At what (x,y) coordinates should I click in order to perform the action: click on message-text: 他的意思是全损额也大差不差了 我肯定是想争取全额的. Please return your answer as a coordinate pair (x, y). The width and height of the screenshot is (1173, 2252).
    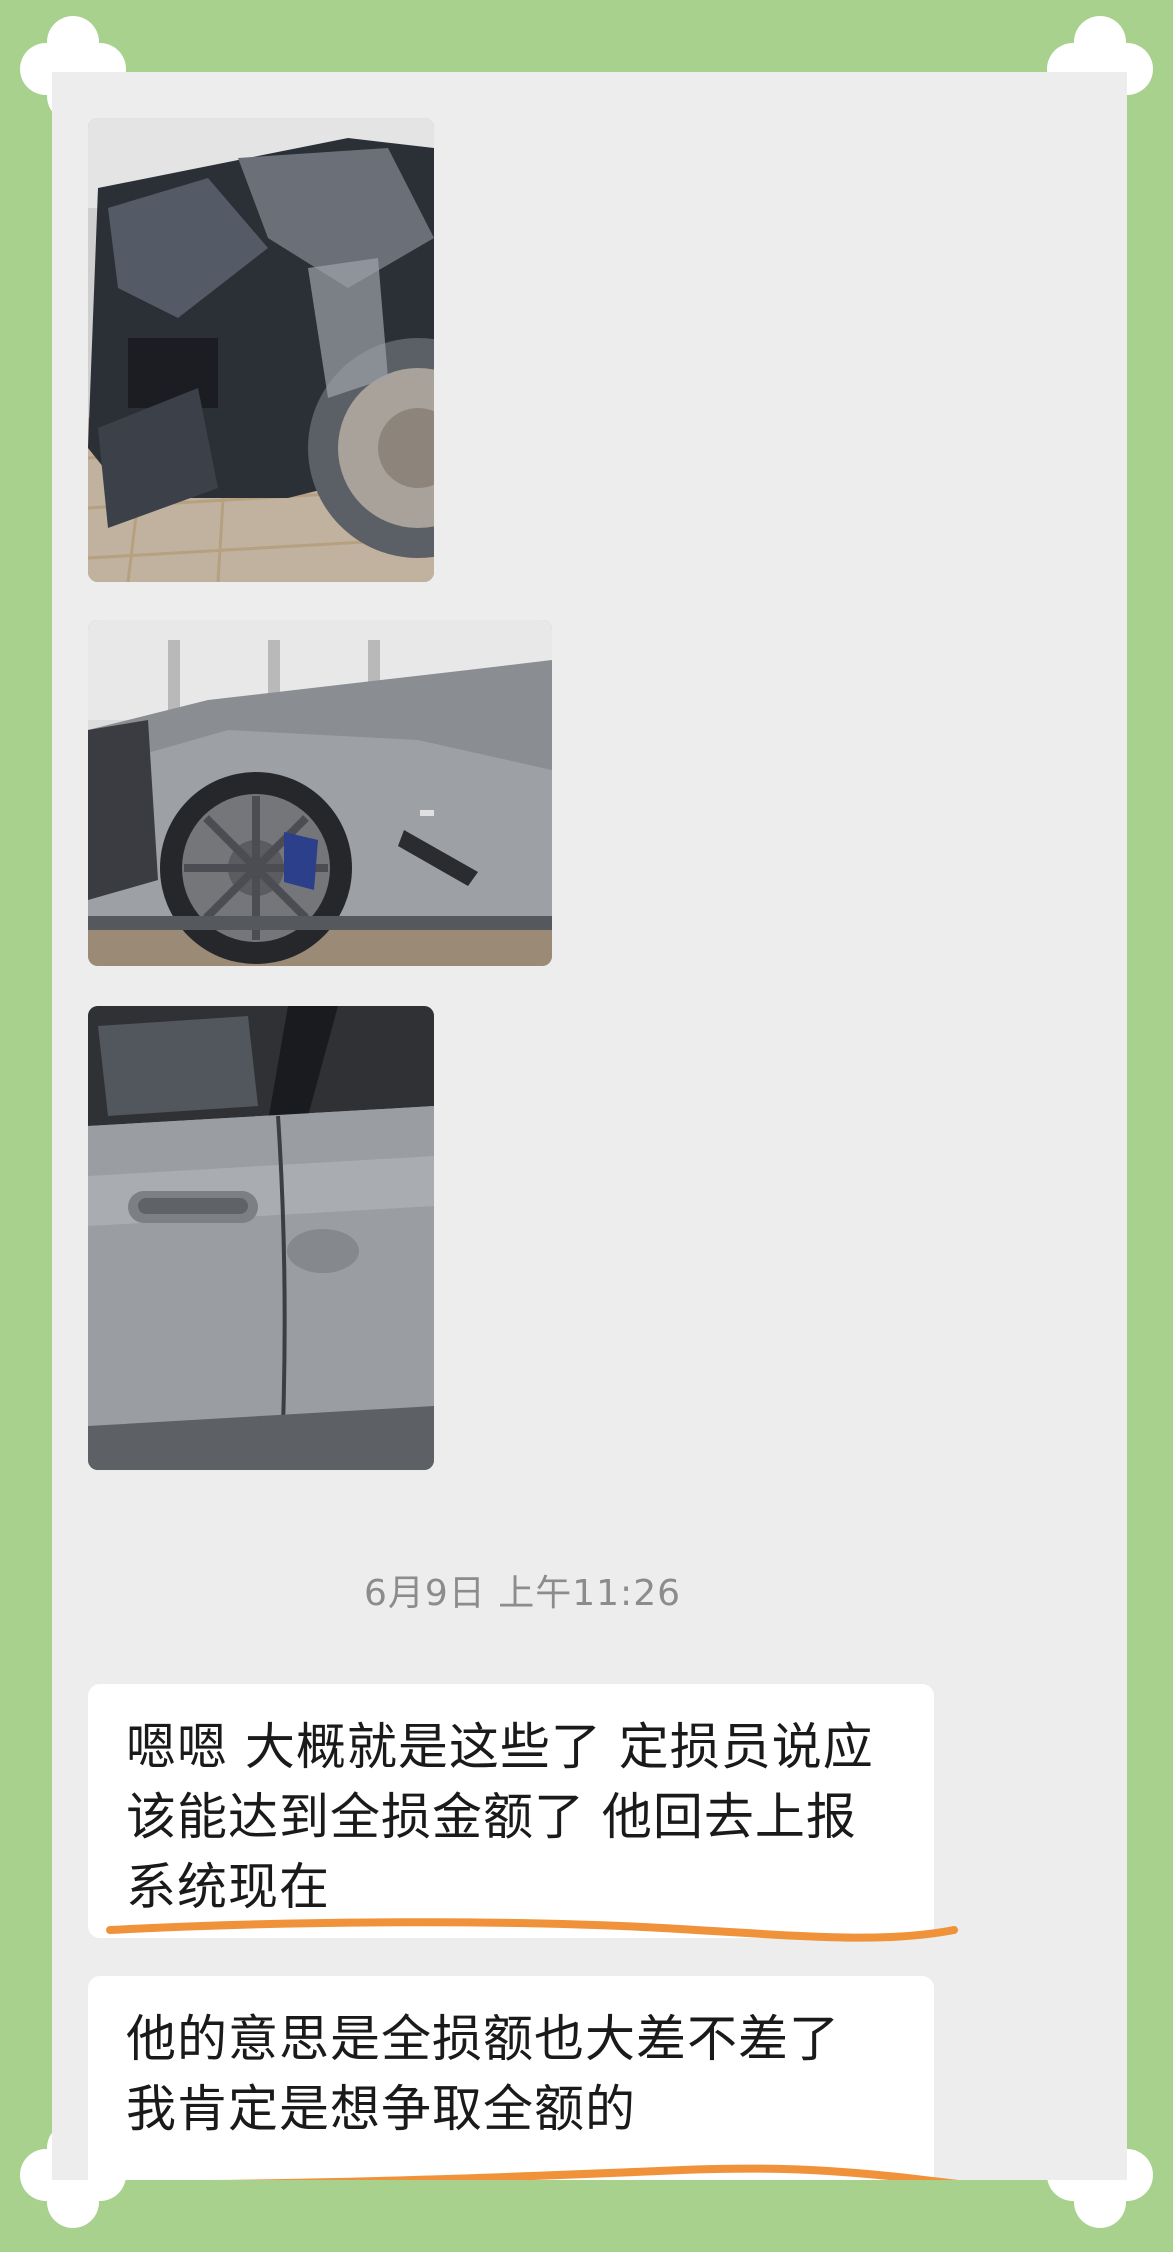
    Looking at the image, I should click on (483, 2074).